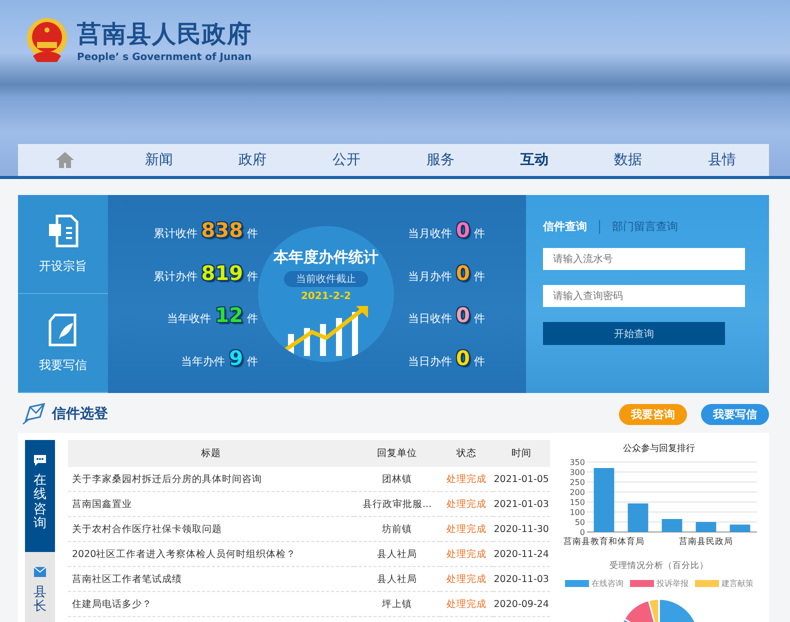  Describe the element at coordinates (40, 496) in the screenshot. I see `letter-tab: 在线咨询` at that location.